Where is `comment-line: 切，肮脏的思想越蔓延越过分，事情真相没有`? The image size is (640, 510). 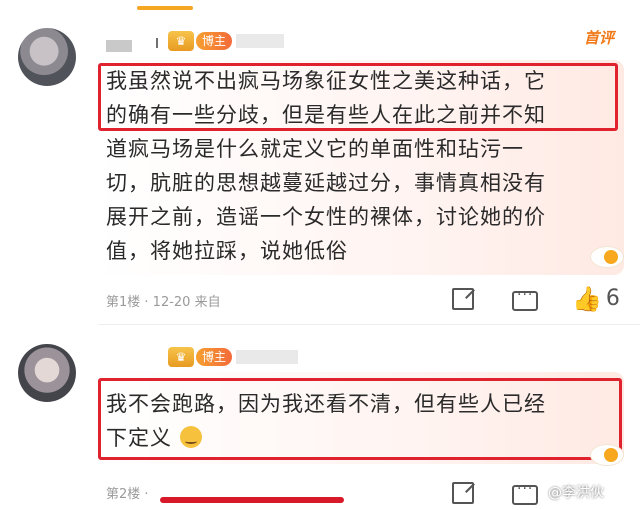 comment-line: 切，肮脏的思想越蔓延越过分，事情真相没有 is located at coordinates (326, 183).